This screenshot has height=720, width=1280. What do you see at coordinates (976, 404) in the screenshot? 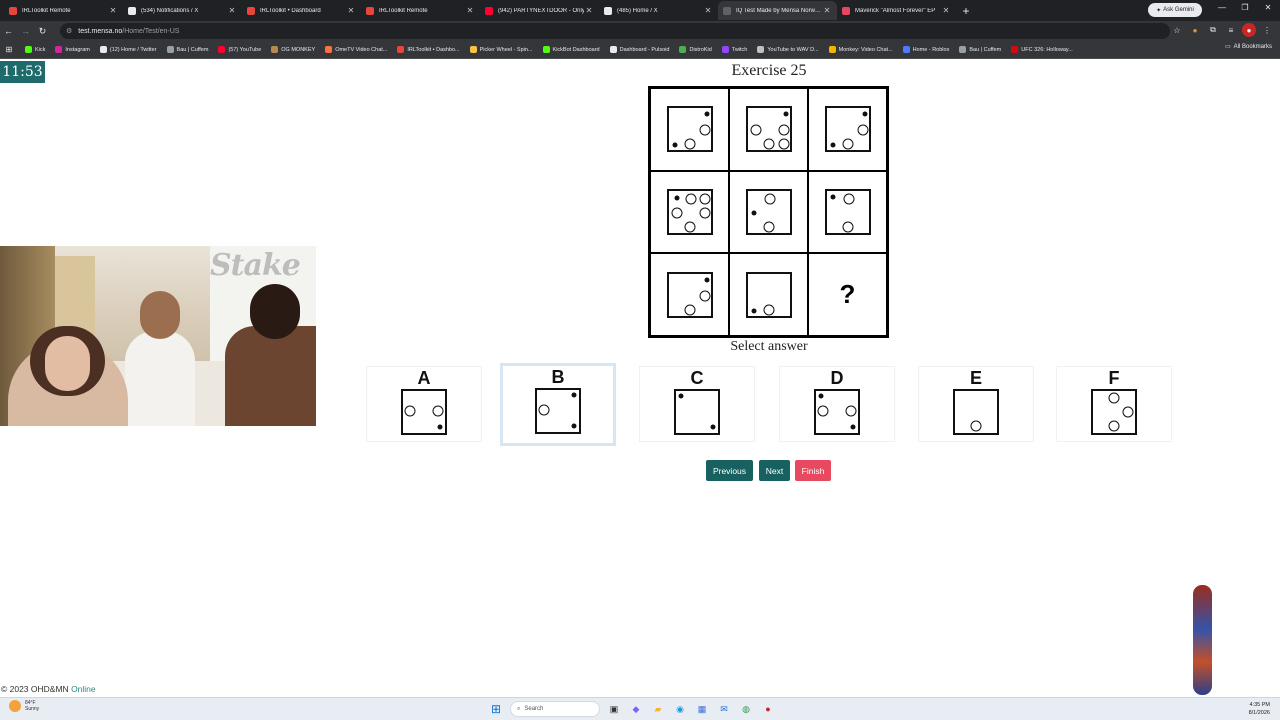
I see `answer-option-e: E` at bounding box center [976, 404].